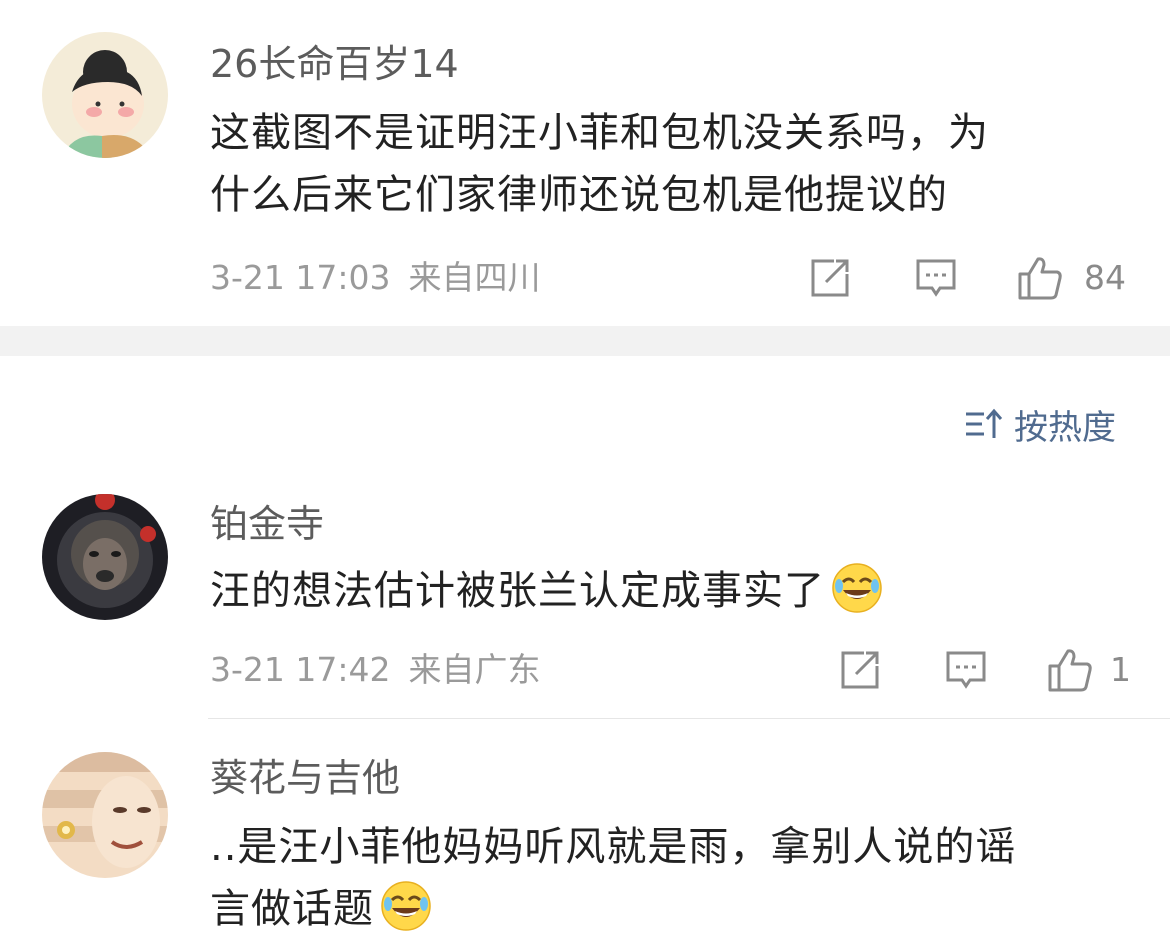 Image resolution: width=1170 pixels, height=936 pixels. I want to click on username: 铂金寺, so click(267, 524).